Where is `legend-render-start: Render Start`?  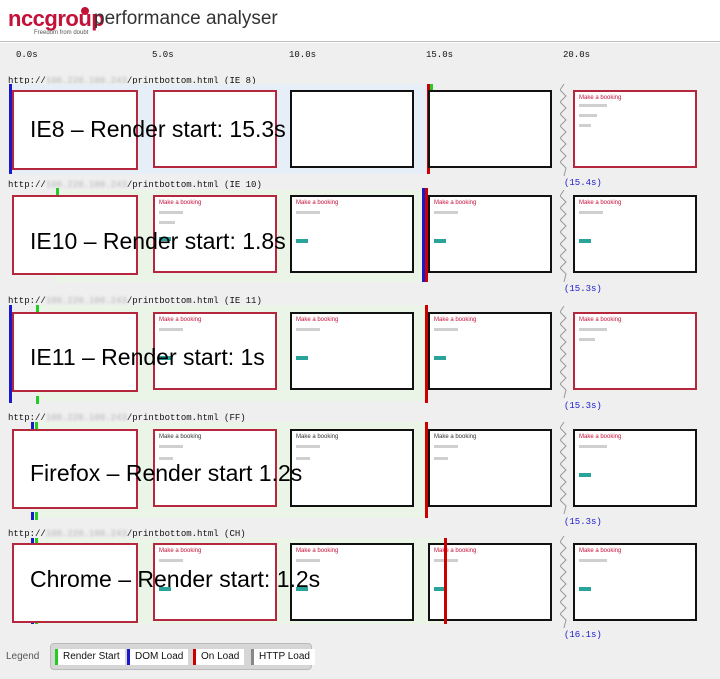
legend-render-start: Render Start is located at coordinates (90, 657).